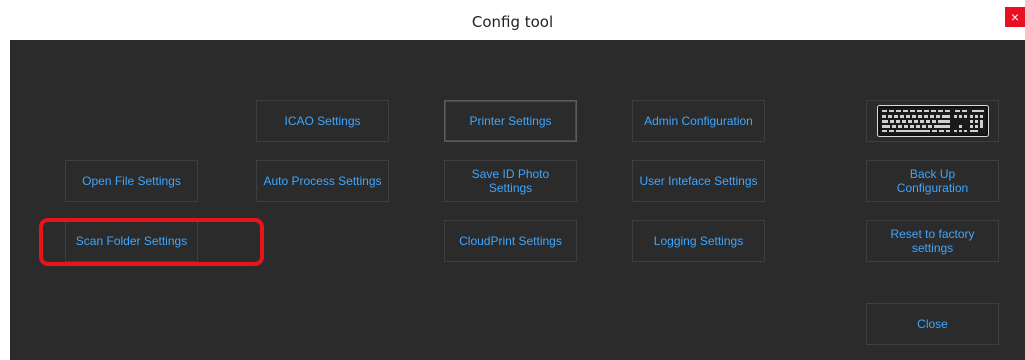 This screenshot has height=360, width=1025. I want to click on open-file-settings-label: Open File Settings, so click(131, 181).